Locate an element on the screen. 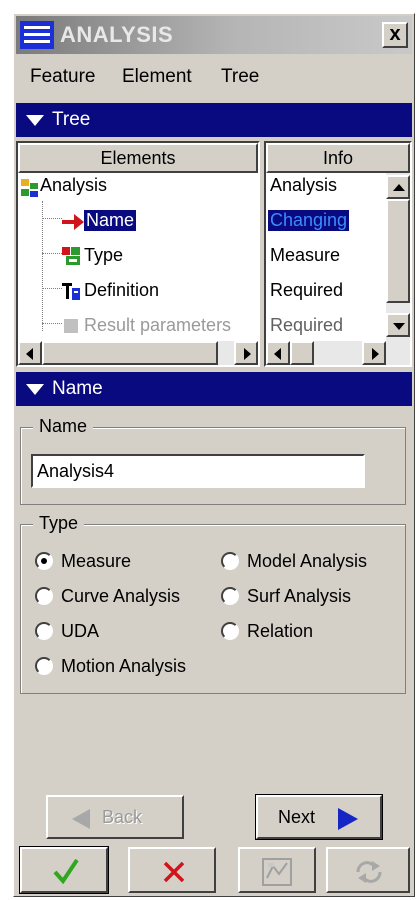 This screenshot has height=900, width=419. name-section-label: Name is located at coordinates (77, 388).